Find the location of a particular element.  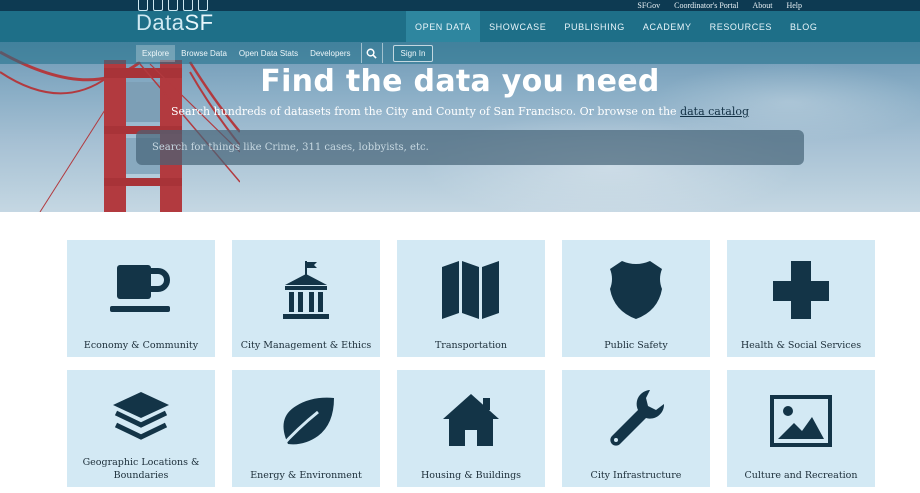

nav-academy: ACADEMY is located at coordinates (667, 26).